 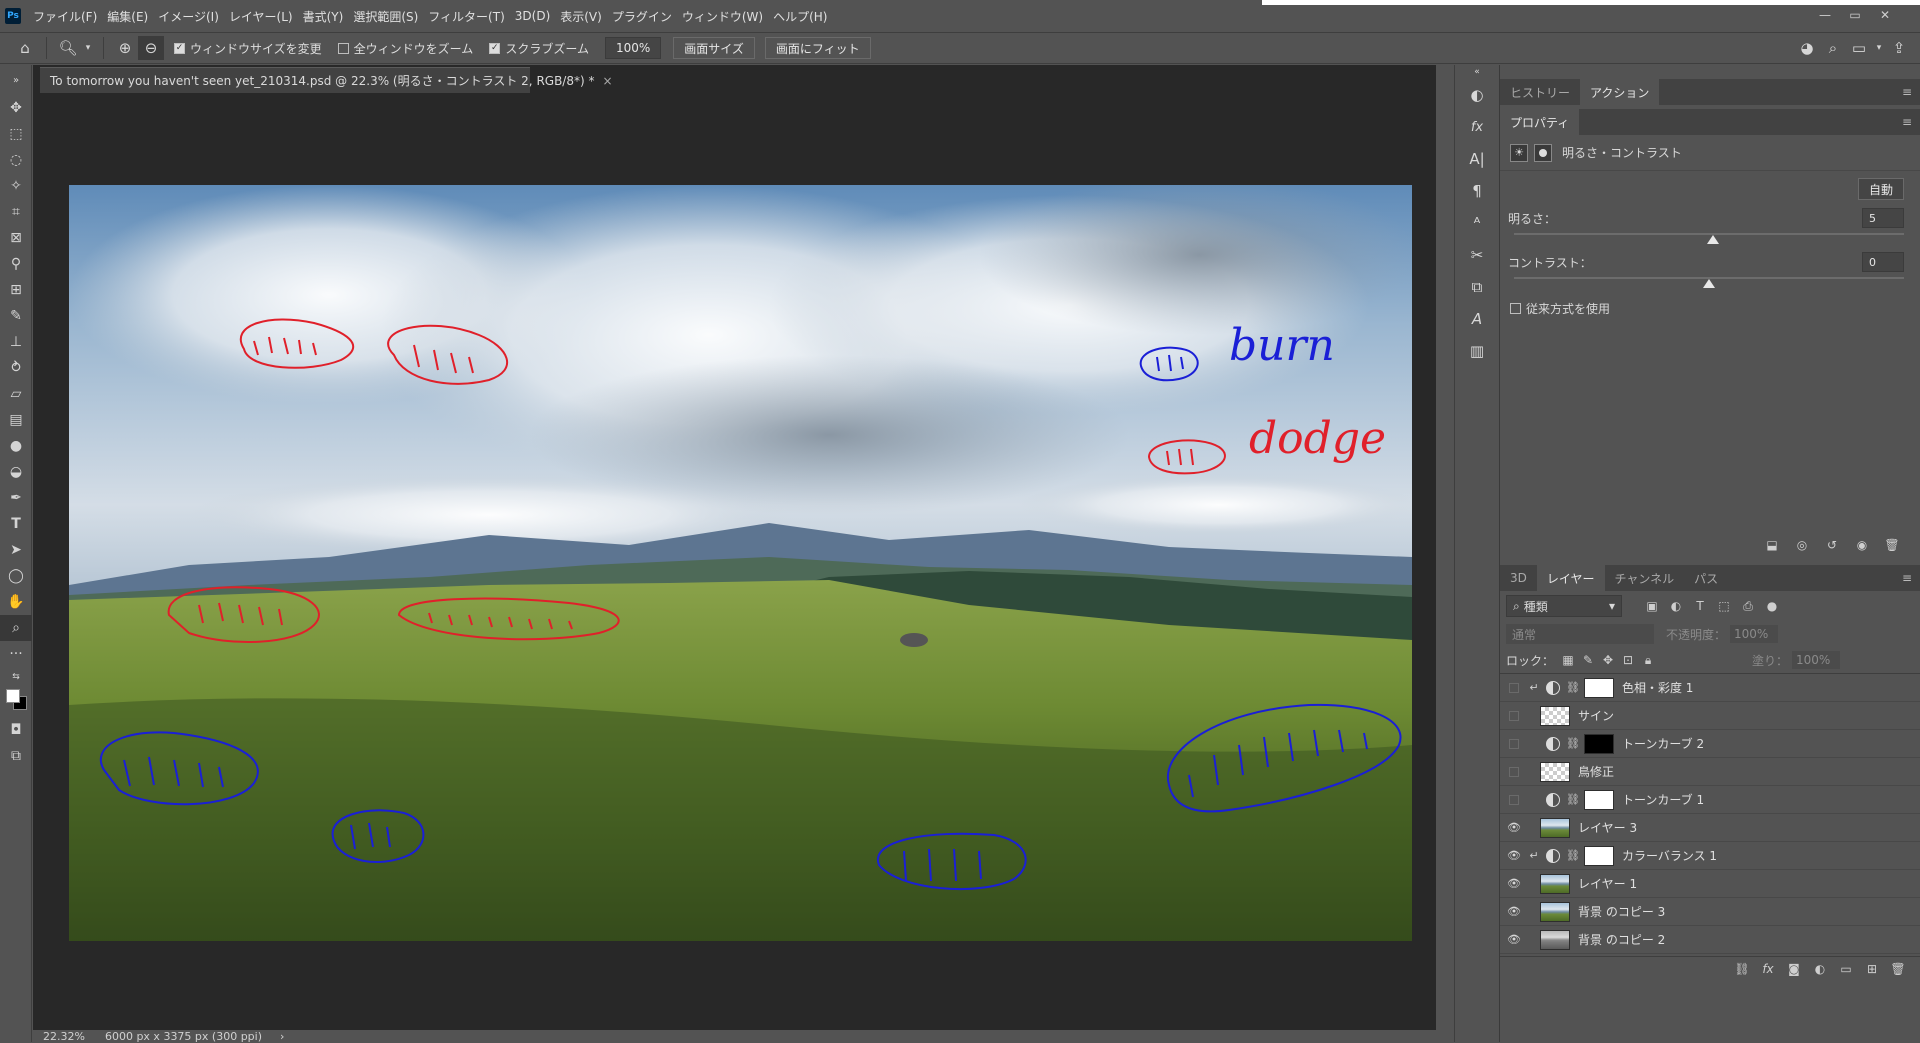 I want to click on blur-tool-icon: ●, so click(x=16, y=446).